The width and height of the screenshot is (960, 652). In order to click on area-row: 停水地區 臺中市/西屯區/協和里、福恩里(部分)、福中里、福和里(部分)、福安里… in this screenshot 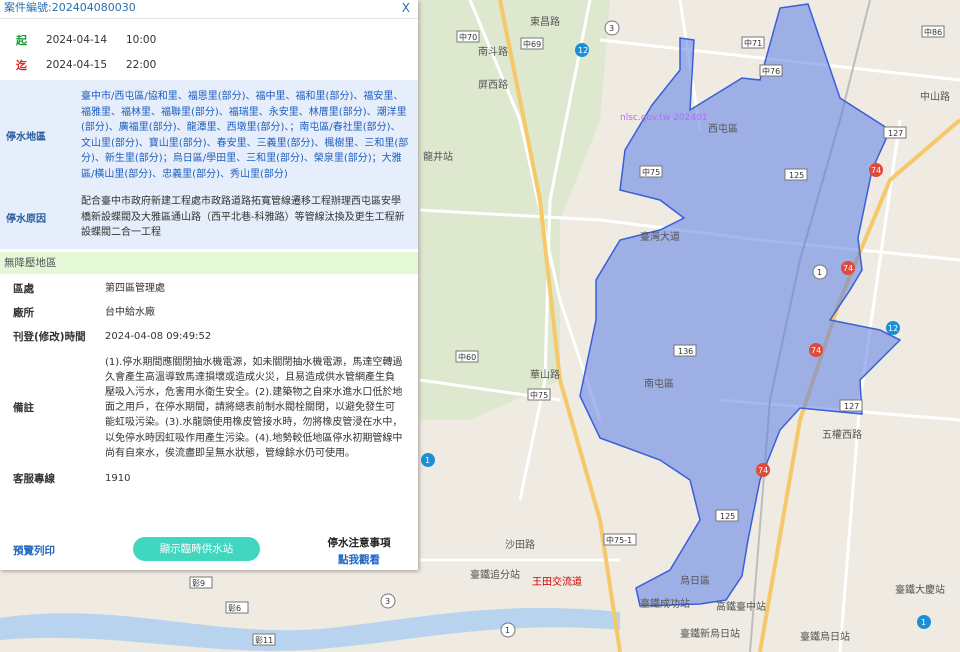, I will do `click(209, 134)`.